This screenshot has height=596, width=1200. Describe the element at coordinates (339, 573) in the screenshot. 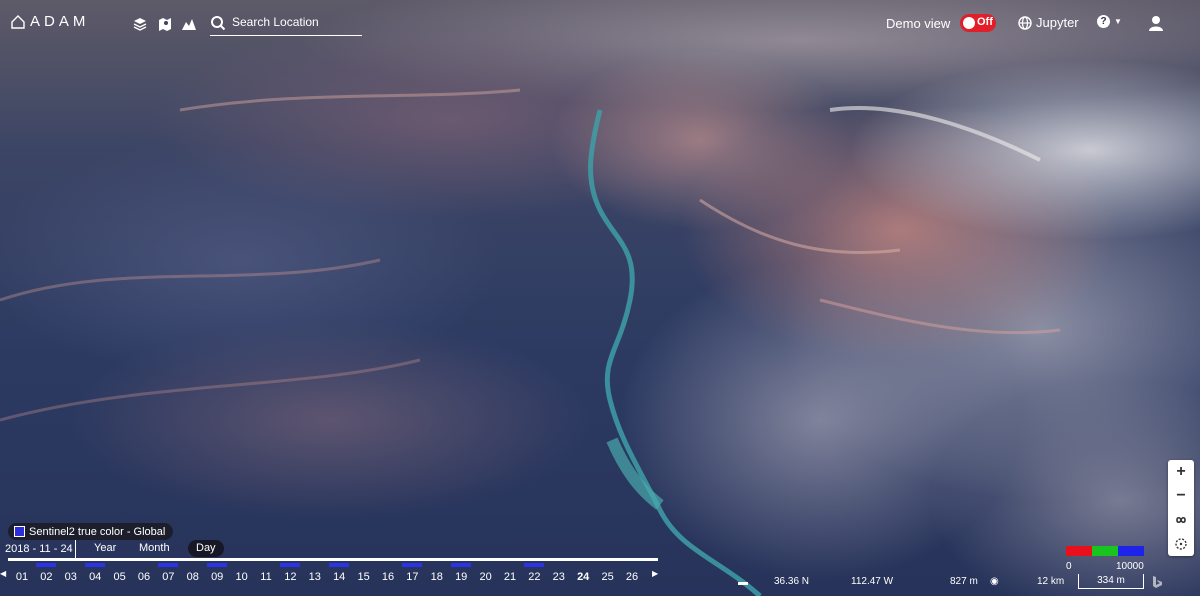

I see `timeline-day-14: 14` at that location.